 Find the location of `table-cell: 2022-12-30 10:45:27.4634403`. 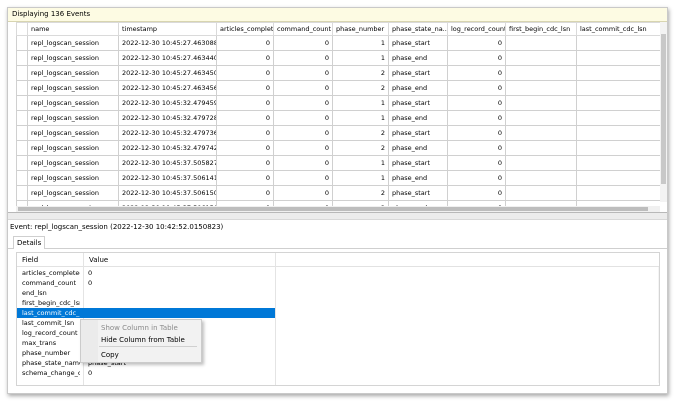

table-cell: 2022-12-30 10:45:27.4634403 is located at coordinates (167, 58).